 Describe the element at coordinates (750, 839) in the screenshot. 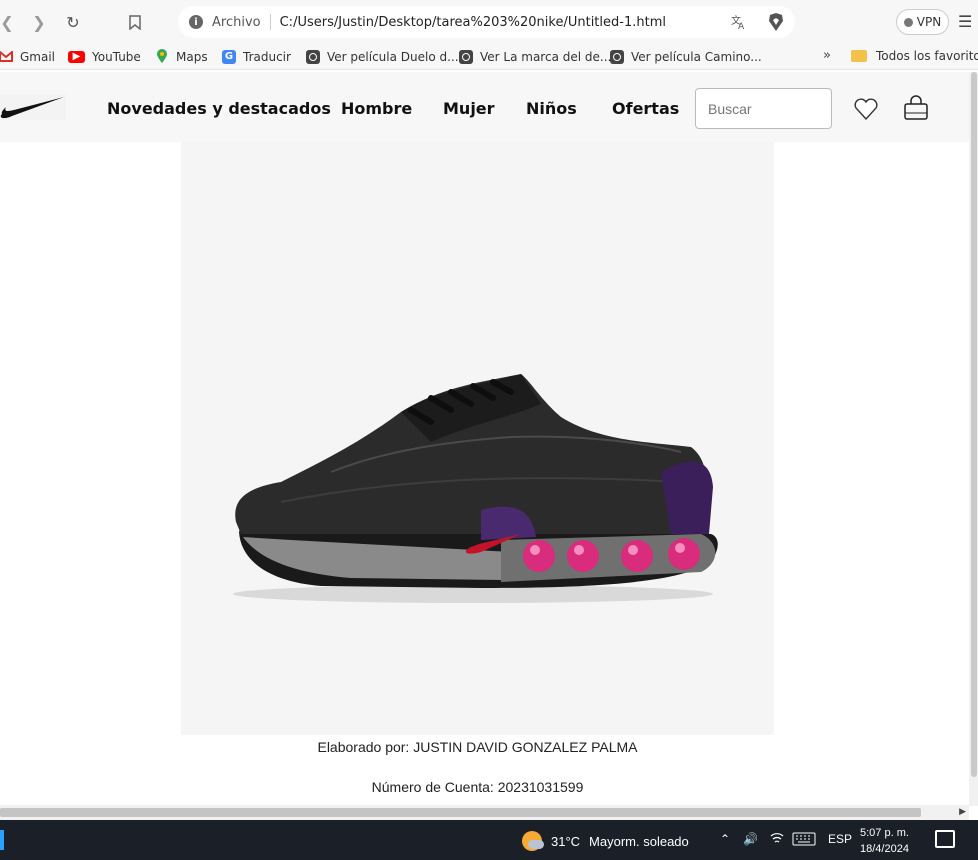

I see `volume-icon: 🔊` at that location.